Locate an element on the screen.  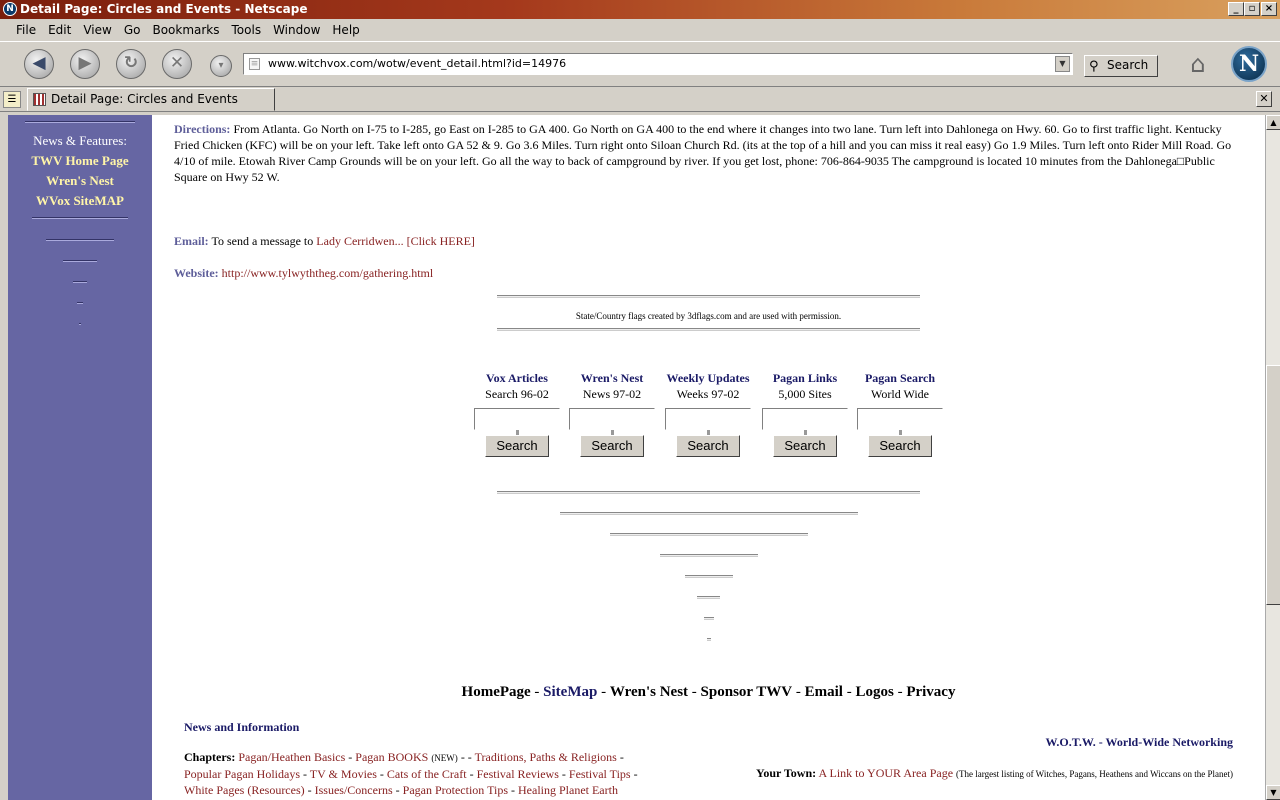
chapter-link: Pagan Protection Tips is located at coordinates (455, 790).